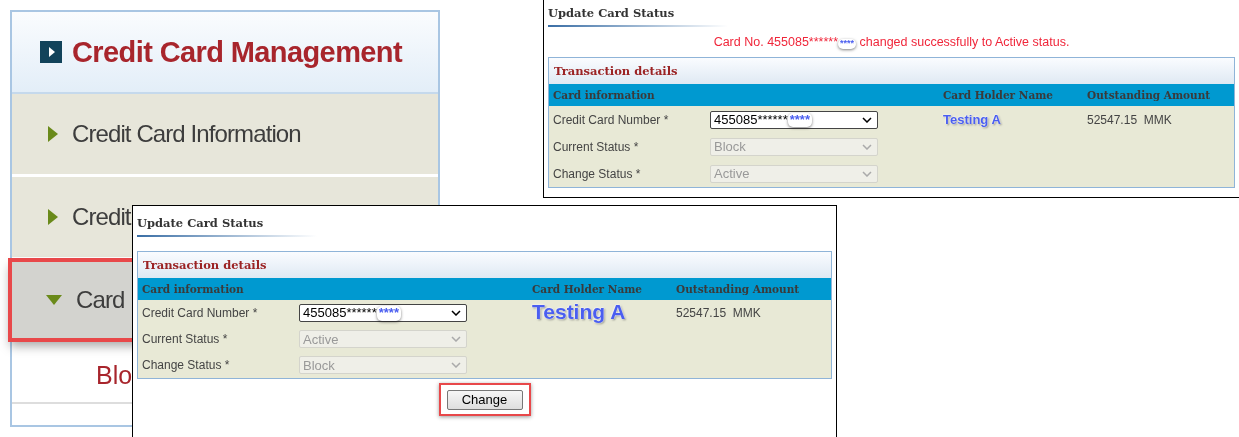 The width and height of the screenshot is (1239, 437). What do you see at coordinates (237, 52) in the screenshot?
I see `sidebar-title: Credit Card Management` at bounding box center [237, 52].